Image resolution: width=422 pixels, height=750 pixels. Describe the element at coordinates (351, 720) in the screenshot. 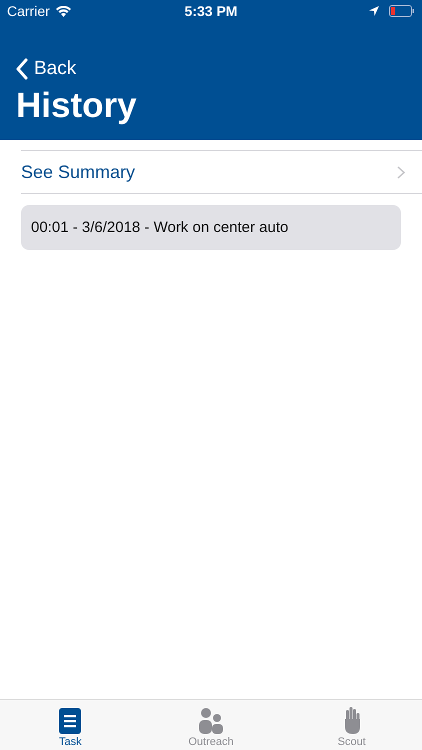

I see `hand-icon` at that location.